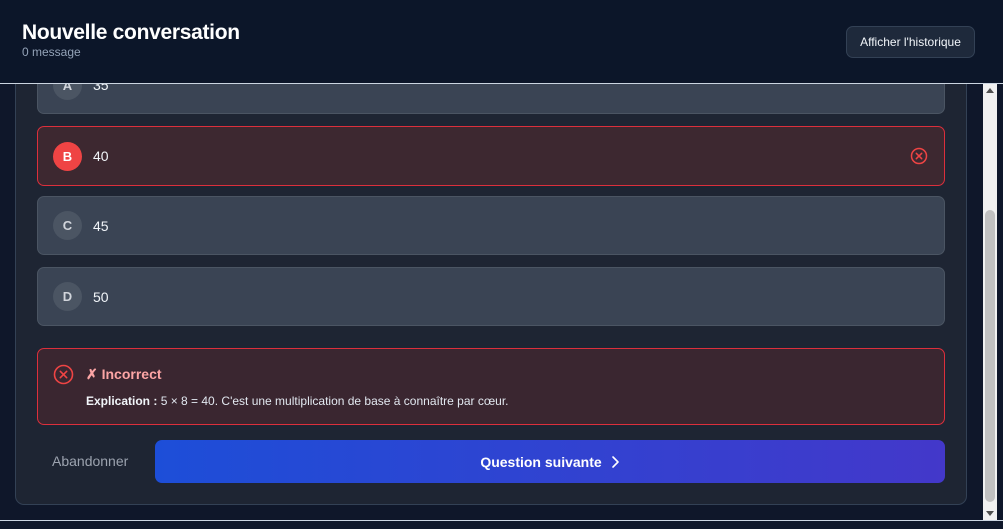 The image size is (1003, 529). What do you see at coordinates (124, 374) in the screenshot?
I see `feedback-title: ✗ Incorrect` at bounding box center [124, 374].